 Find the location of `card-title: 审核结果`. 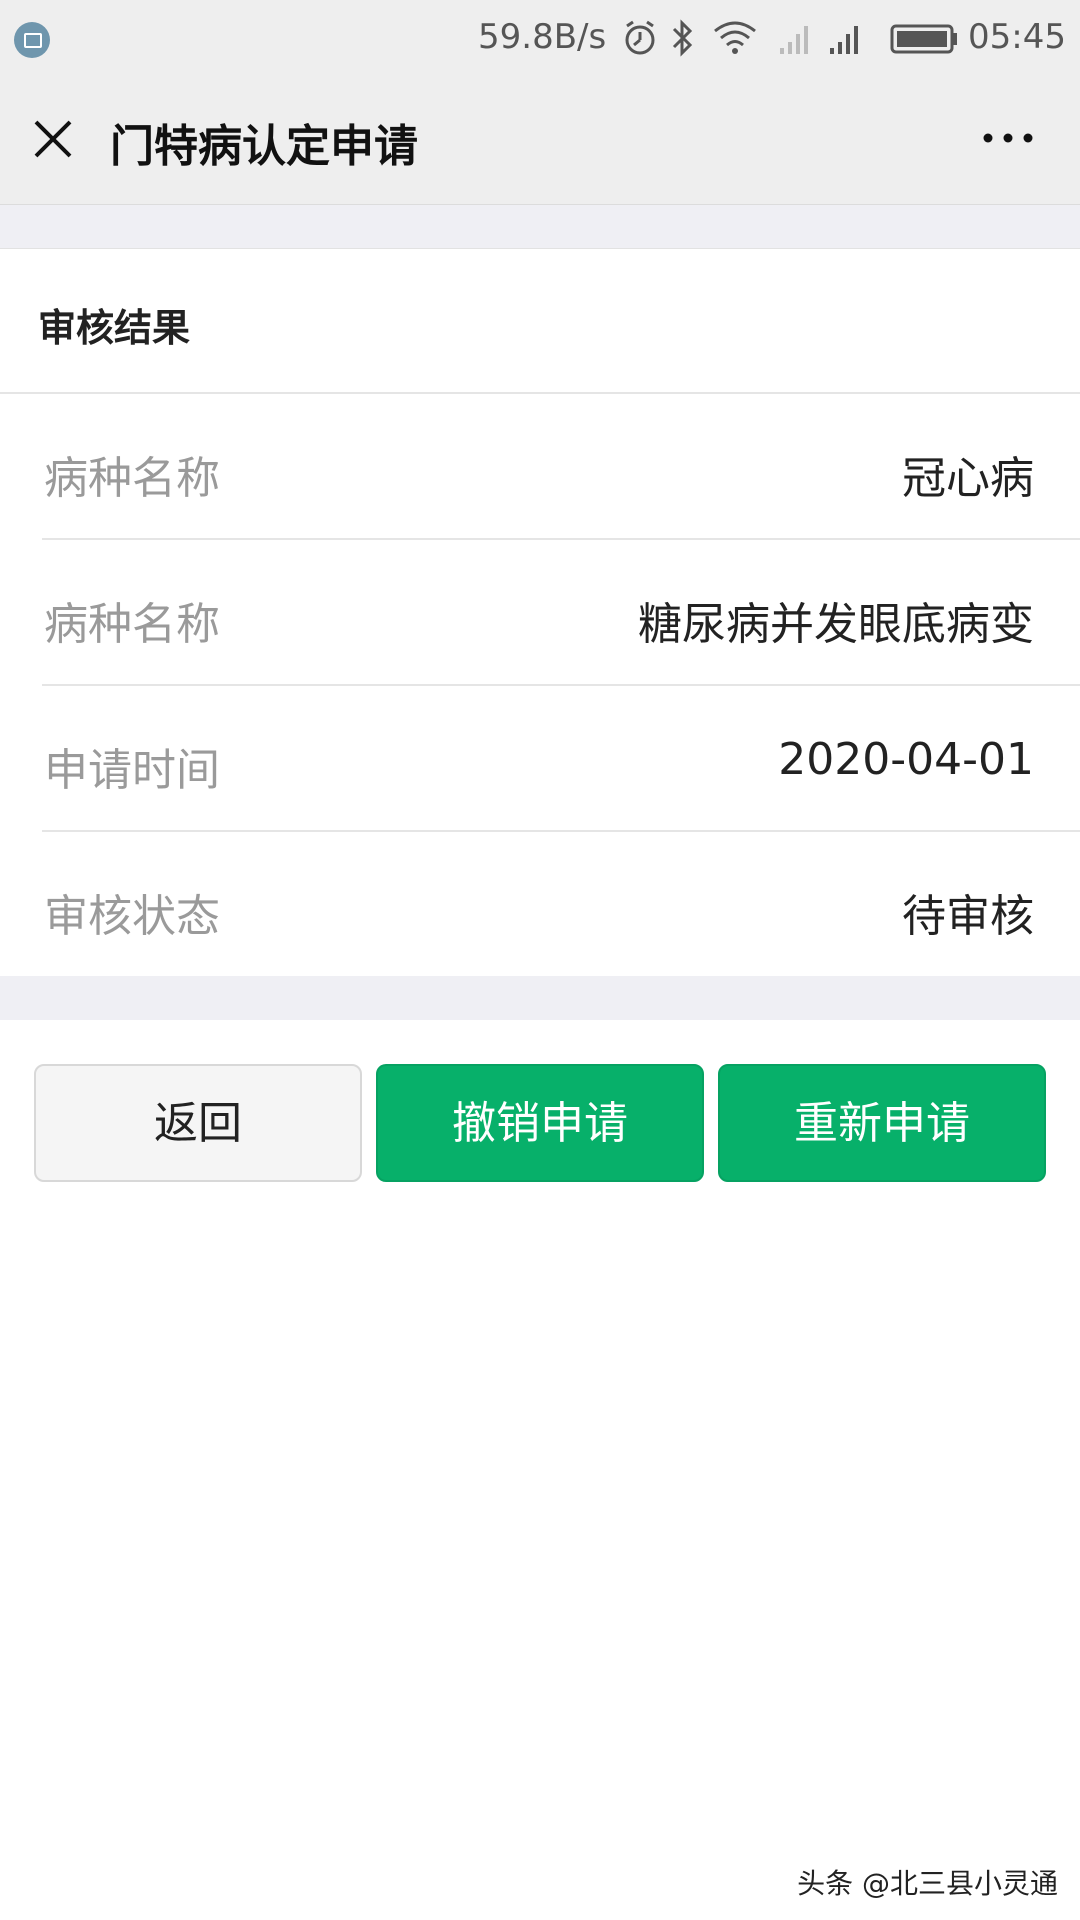

card-title: 审核结果 is located at coordinates (114, 328).